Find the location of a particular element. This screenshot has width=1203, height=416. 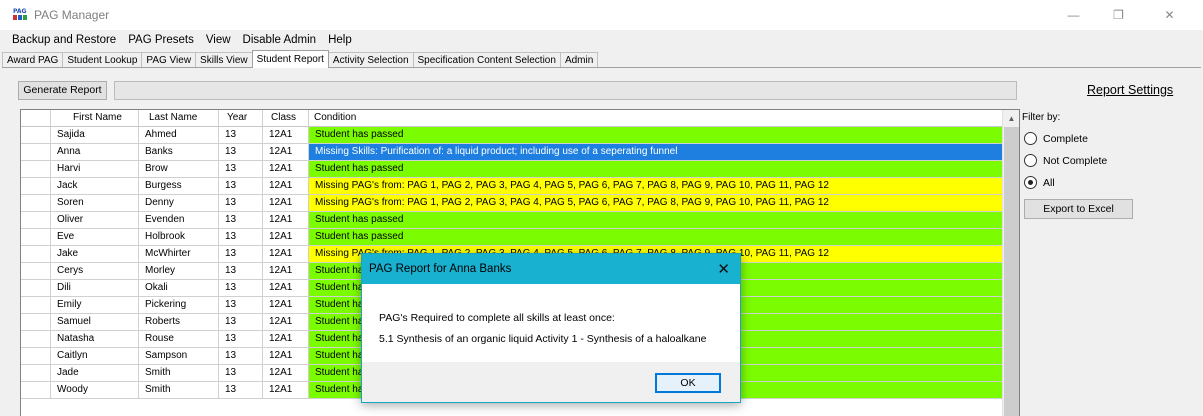

last-name-cell: Burgess is located at coordinates (179, 186).